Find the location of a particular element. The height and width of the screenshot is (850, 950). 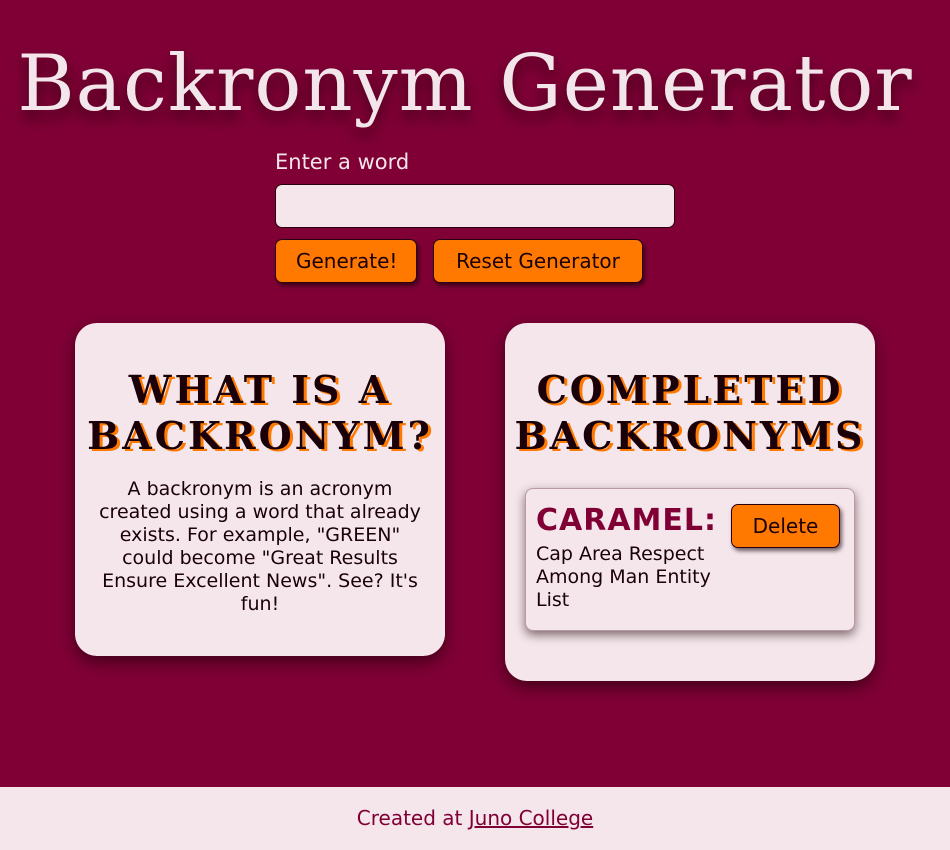

generate-button: Generate! is located at coordinates (346, 261).